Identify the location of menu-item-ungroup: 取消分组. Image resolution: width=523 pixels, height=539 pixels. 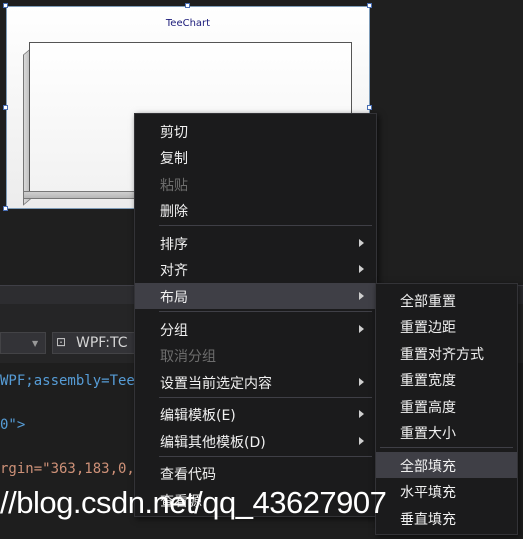
(188, 357).